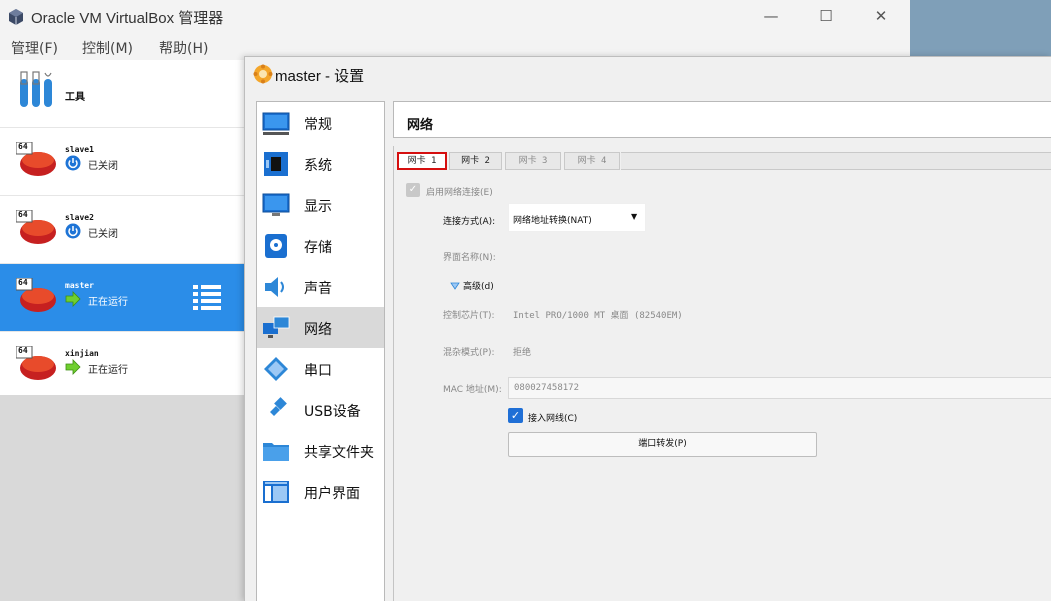 This screenshot has width=1051, height=601. I want to click on promiscuous-mode-label: 混杂模式(P):, so click(469, 353).